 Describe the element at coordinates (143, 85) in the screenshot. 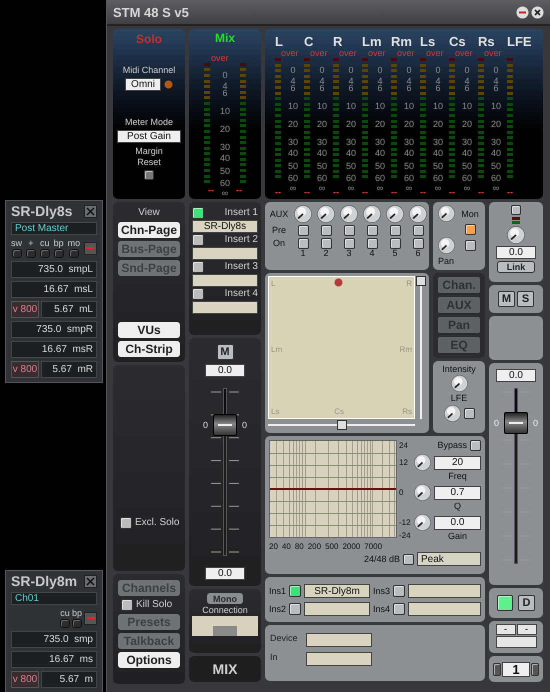

I see `midi-channel-field: Omni` at that location.